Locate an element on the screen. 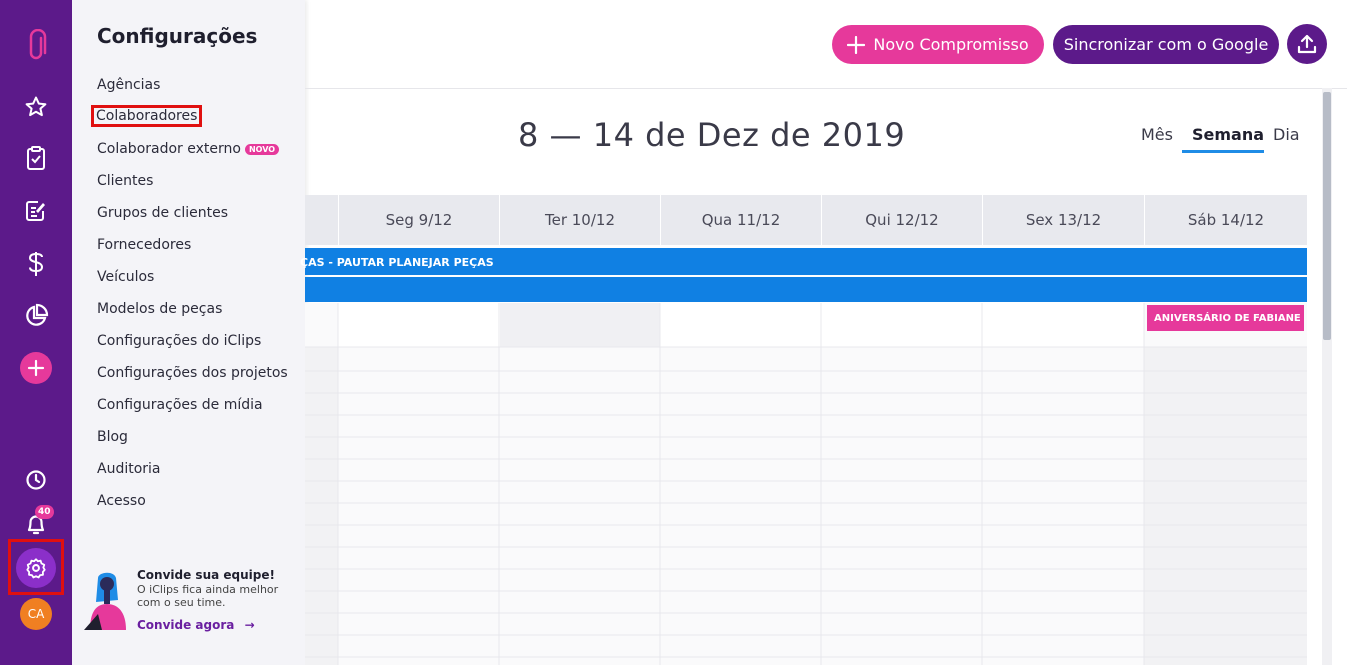 The height and width of the screenshot is (665, 1347). invite-link: Convide agora → is located at coordinates (196, 625).